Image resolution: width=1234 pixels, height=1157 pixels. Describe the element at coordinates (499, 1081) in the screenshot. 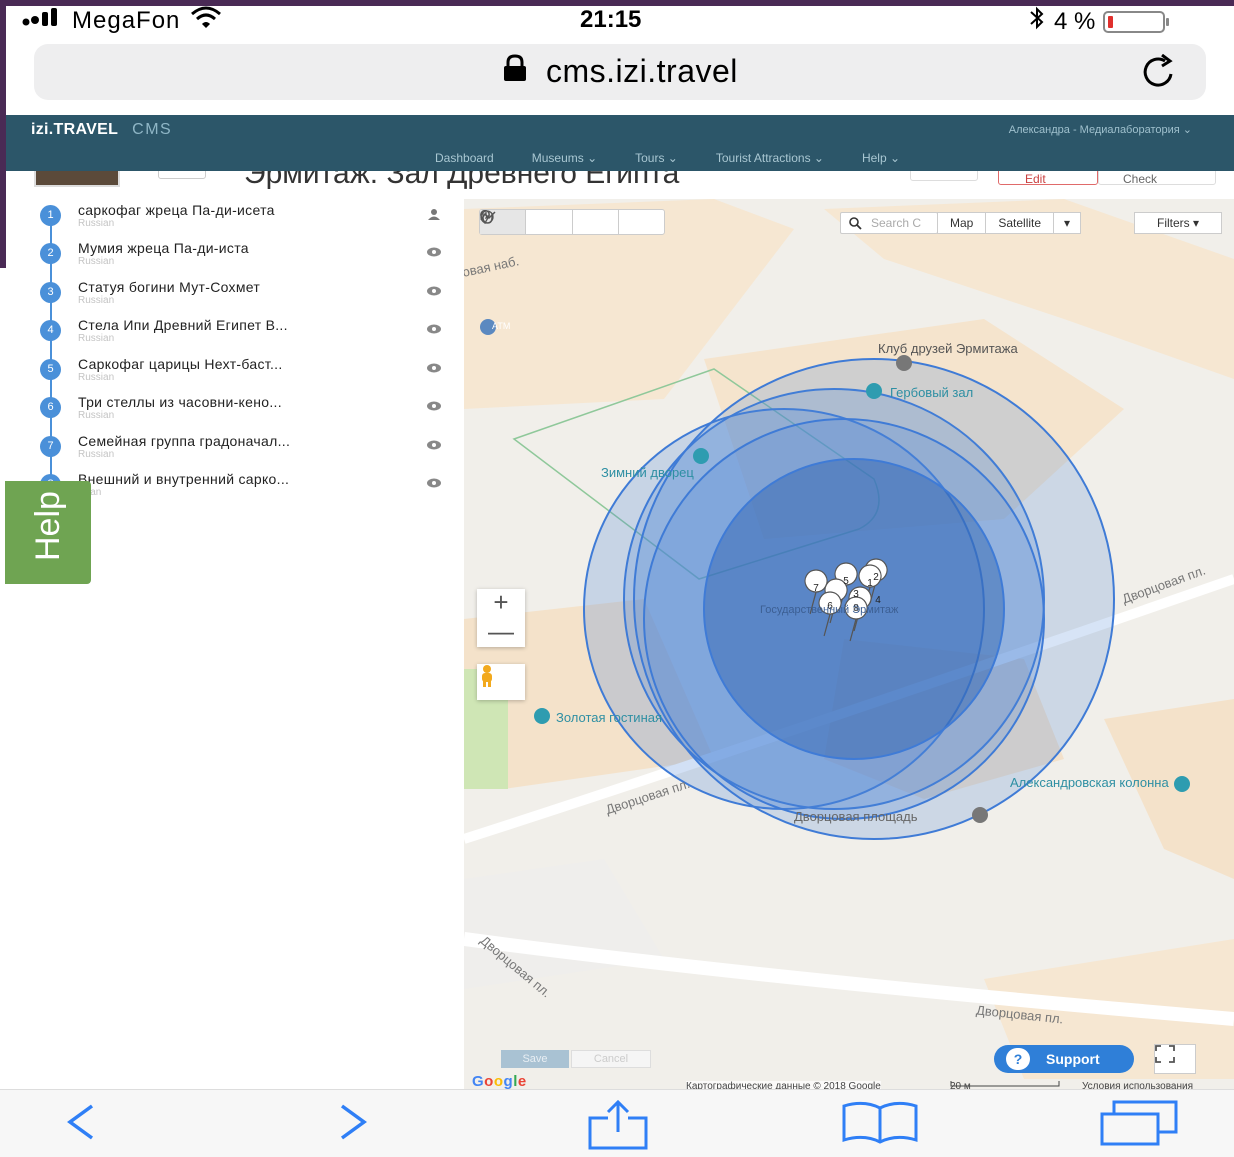

I see `google-logo: Google` at that location.